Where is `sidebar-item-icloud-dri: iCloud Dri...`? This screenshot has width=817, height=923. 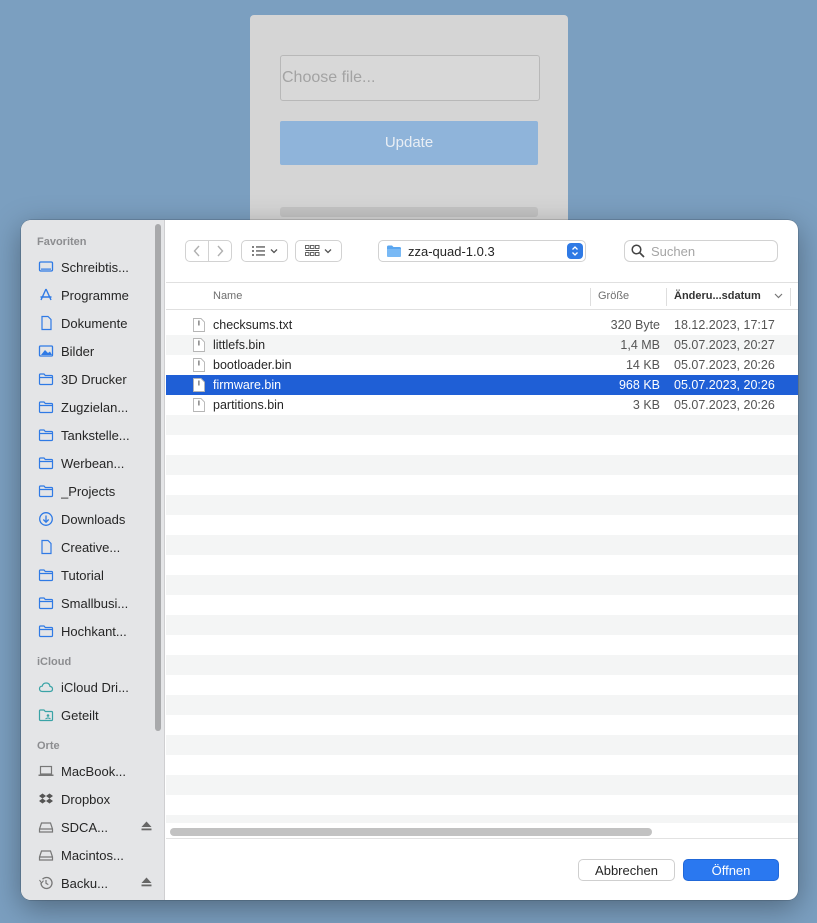 sidebar-item-icloud-dri: iCloud Dri... is located at coordinates (96, 687).